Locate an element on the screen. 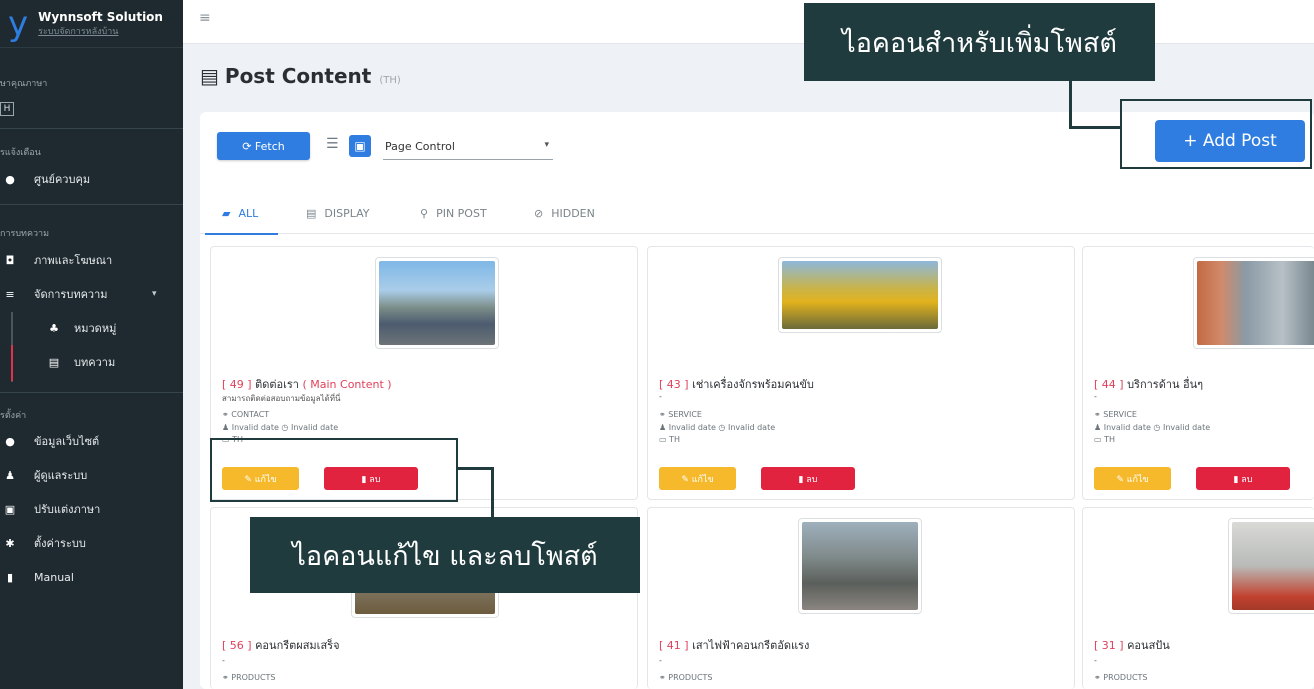  brand: y Wynnsoft Solution ระบบจัดการหลังบ้าน is located at coordinates (91, 24).